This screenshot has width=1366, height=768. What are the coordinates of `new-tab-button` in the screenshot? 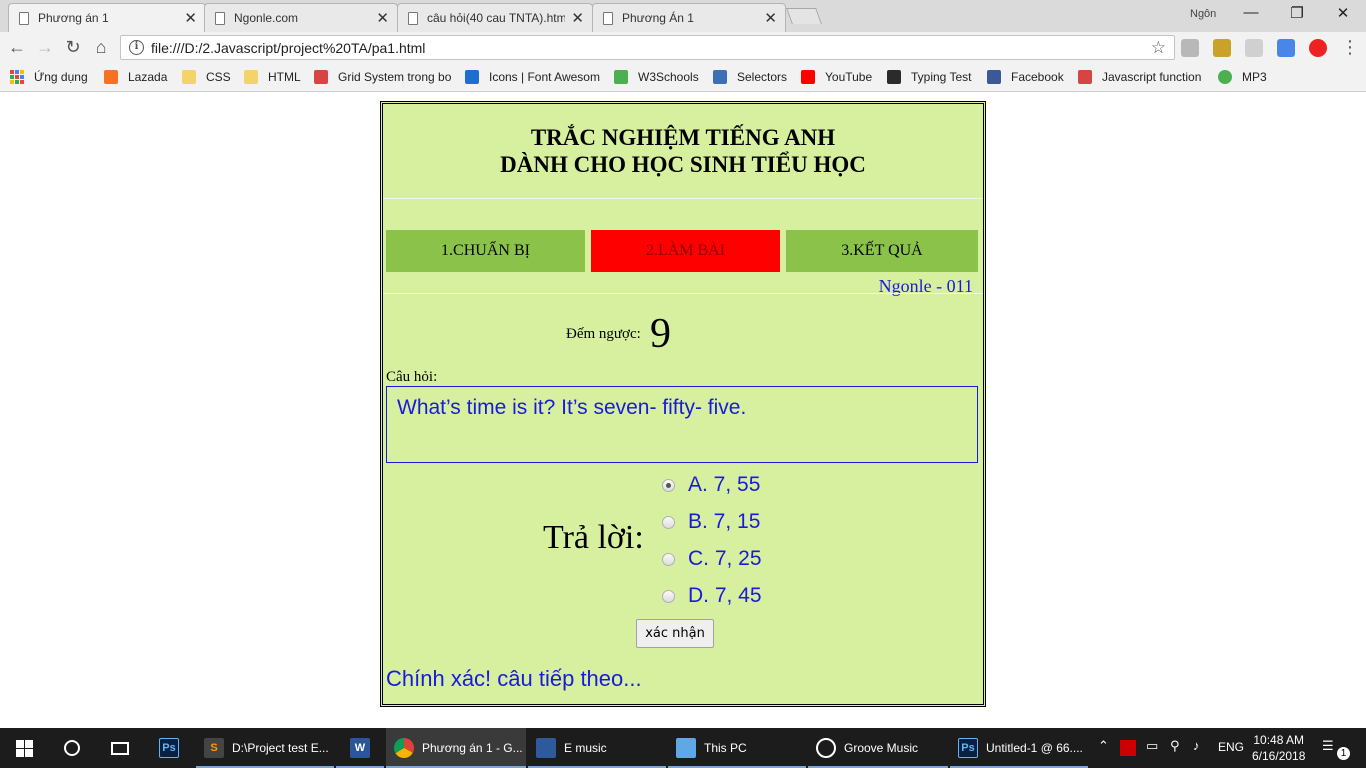 It's located at (804, 16).